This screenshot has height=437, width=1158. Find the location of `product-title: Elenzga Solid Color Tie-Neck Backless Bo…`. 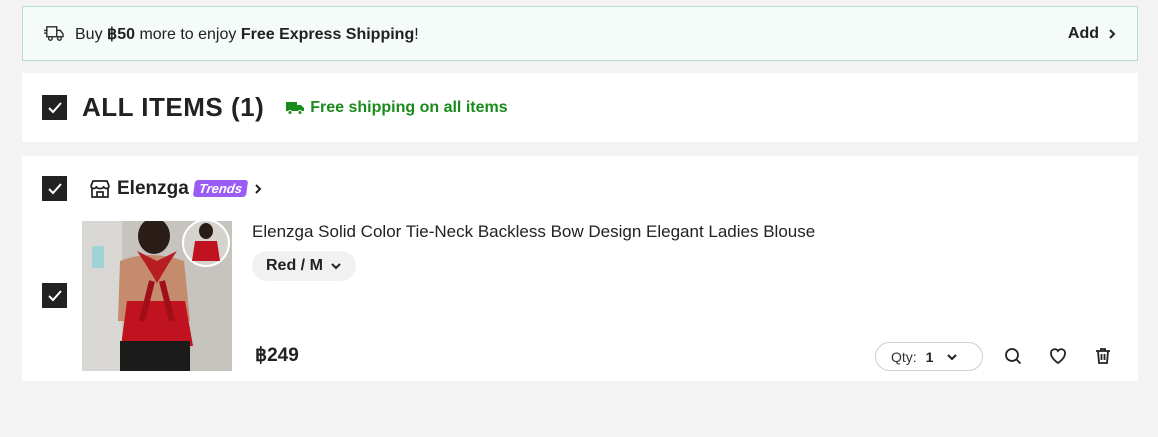

product-title: Elenzga Solid Color Tie-Neck Backless Bo… is located at coordinates (533, 232).